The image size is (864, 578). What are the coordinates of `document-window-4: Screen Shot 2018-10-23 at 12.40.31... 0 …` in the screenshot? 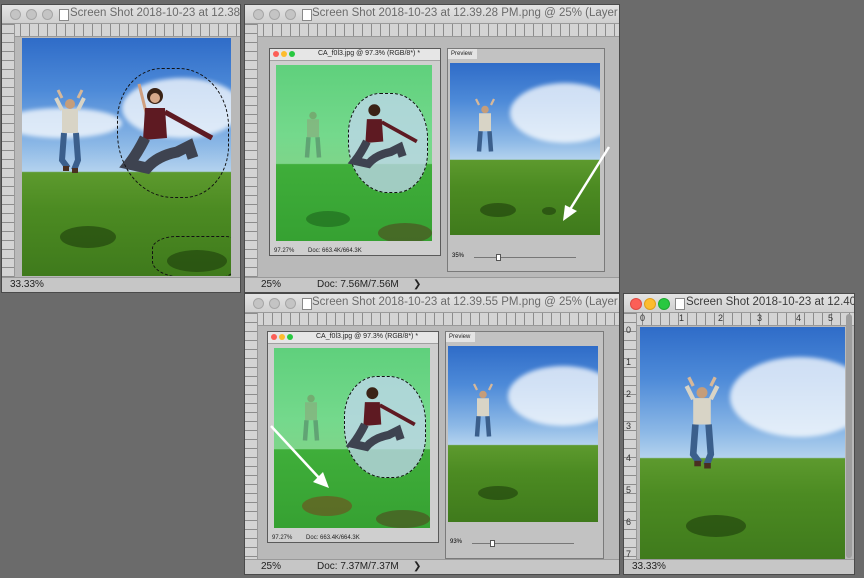 It's located at (739, 434).